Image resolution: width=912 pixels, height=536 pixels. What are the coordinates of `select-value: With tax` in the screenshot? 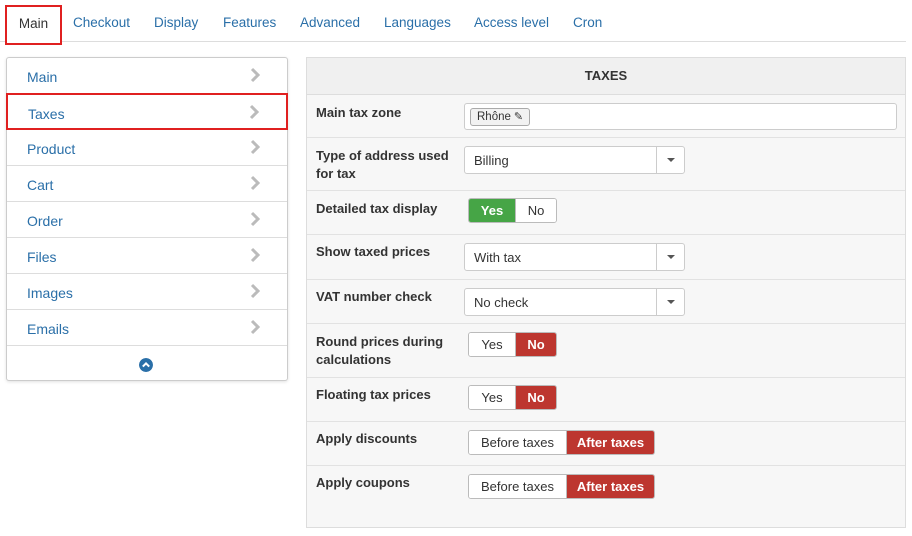 It's located at (497, 257).